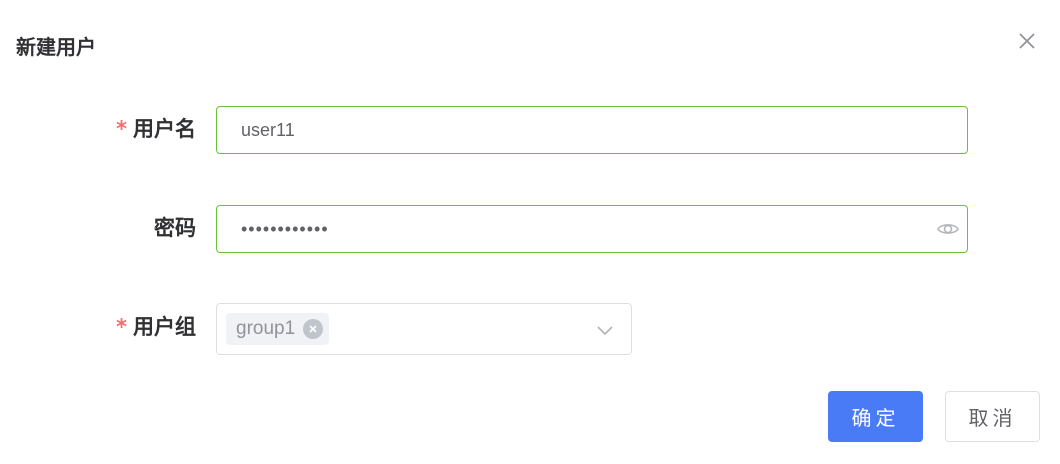 This screenshot has width=1060, height=464. I want to click on tag-label: group1, so click(266, 328).